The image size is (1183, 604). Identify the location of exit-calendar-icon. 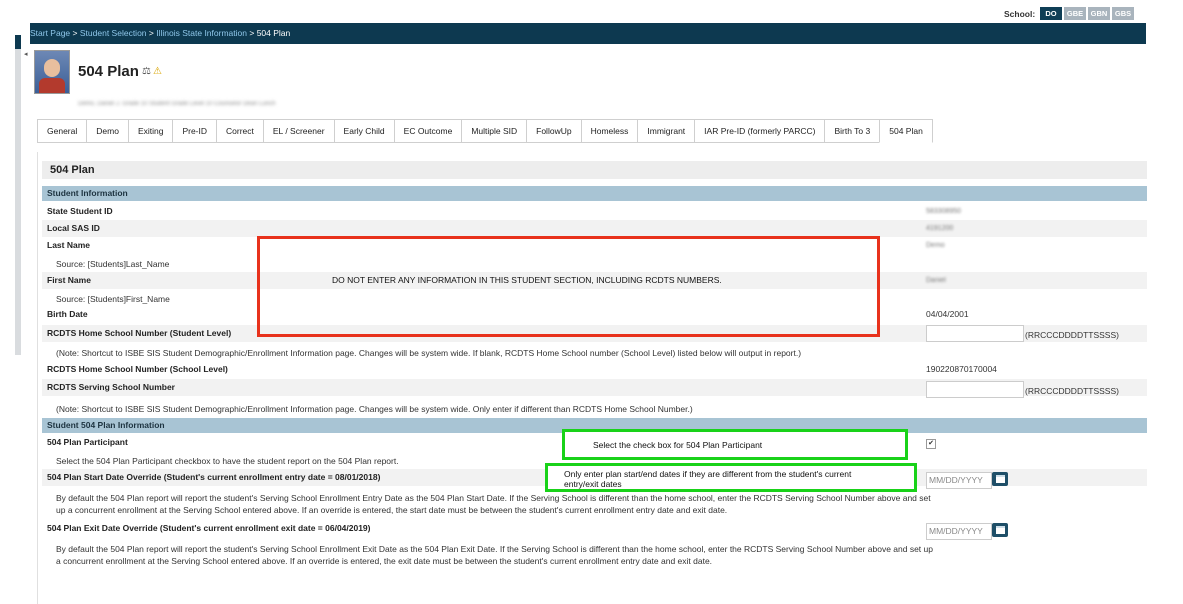
(1000, 530).